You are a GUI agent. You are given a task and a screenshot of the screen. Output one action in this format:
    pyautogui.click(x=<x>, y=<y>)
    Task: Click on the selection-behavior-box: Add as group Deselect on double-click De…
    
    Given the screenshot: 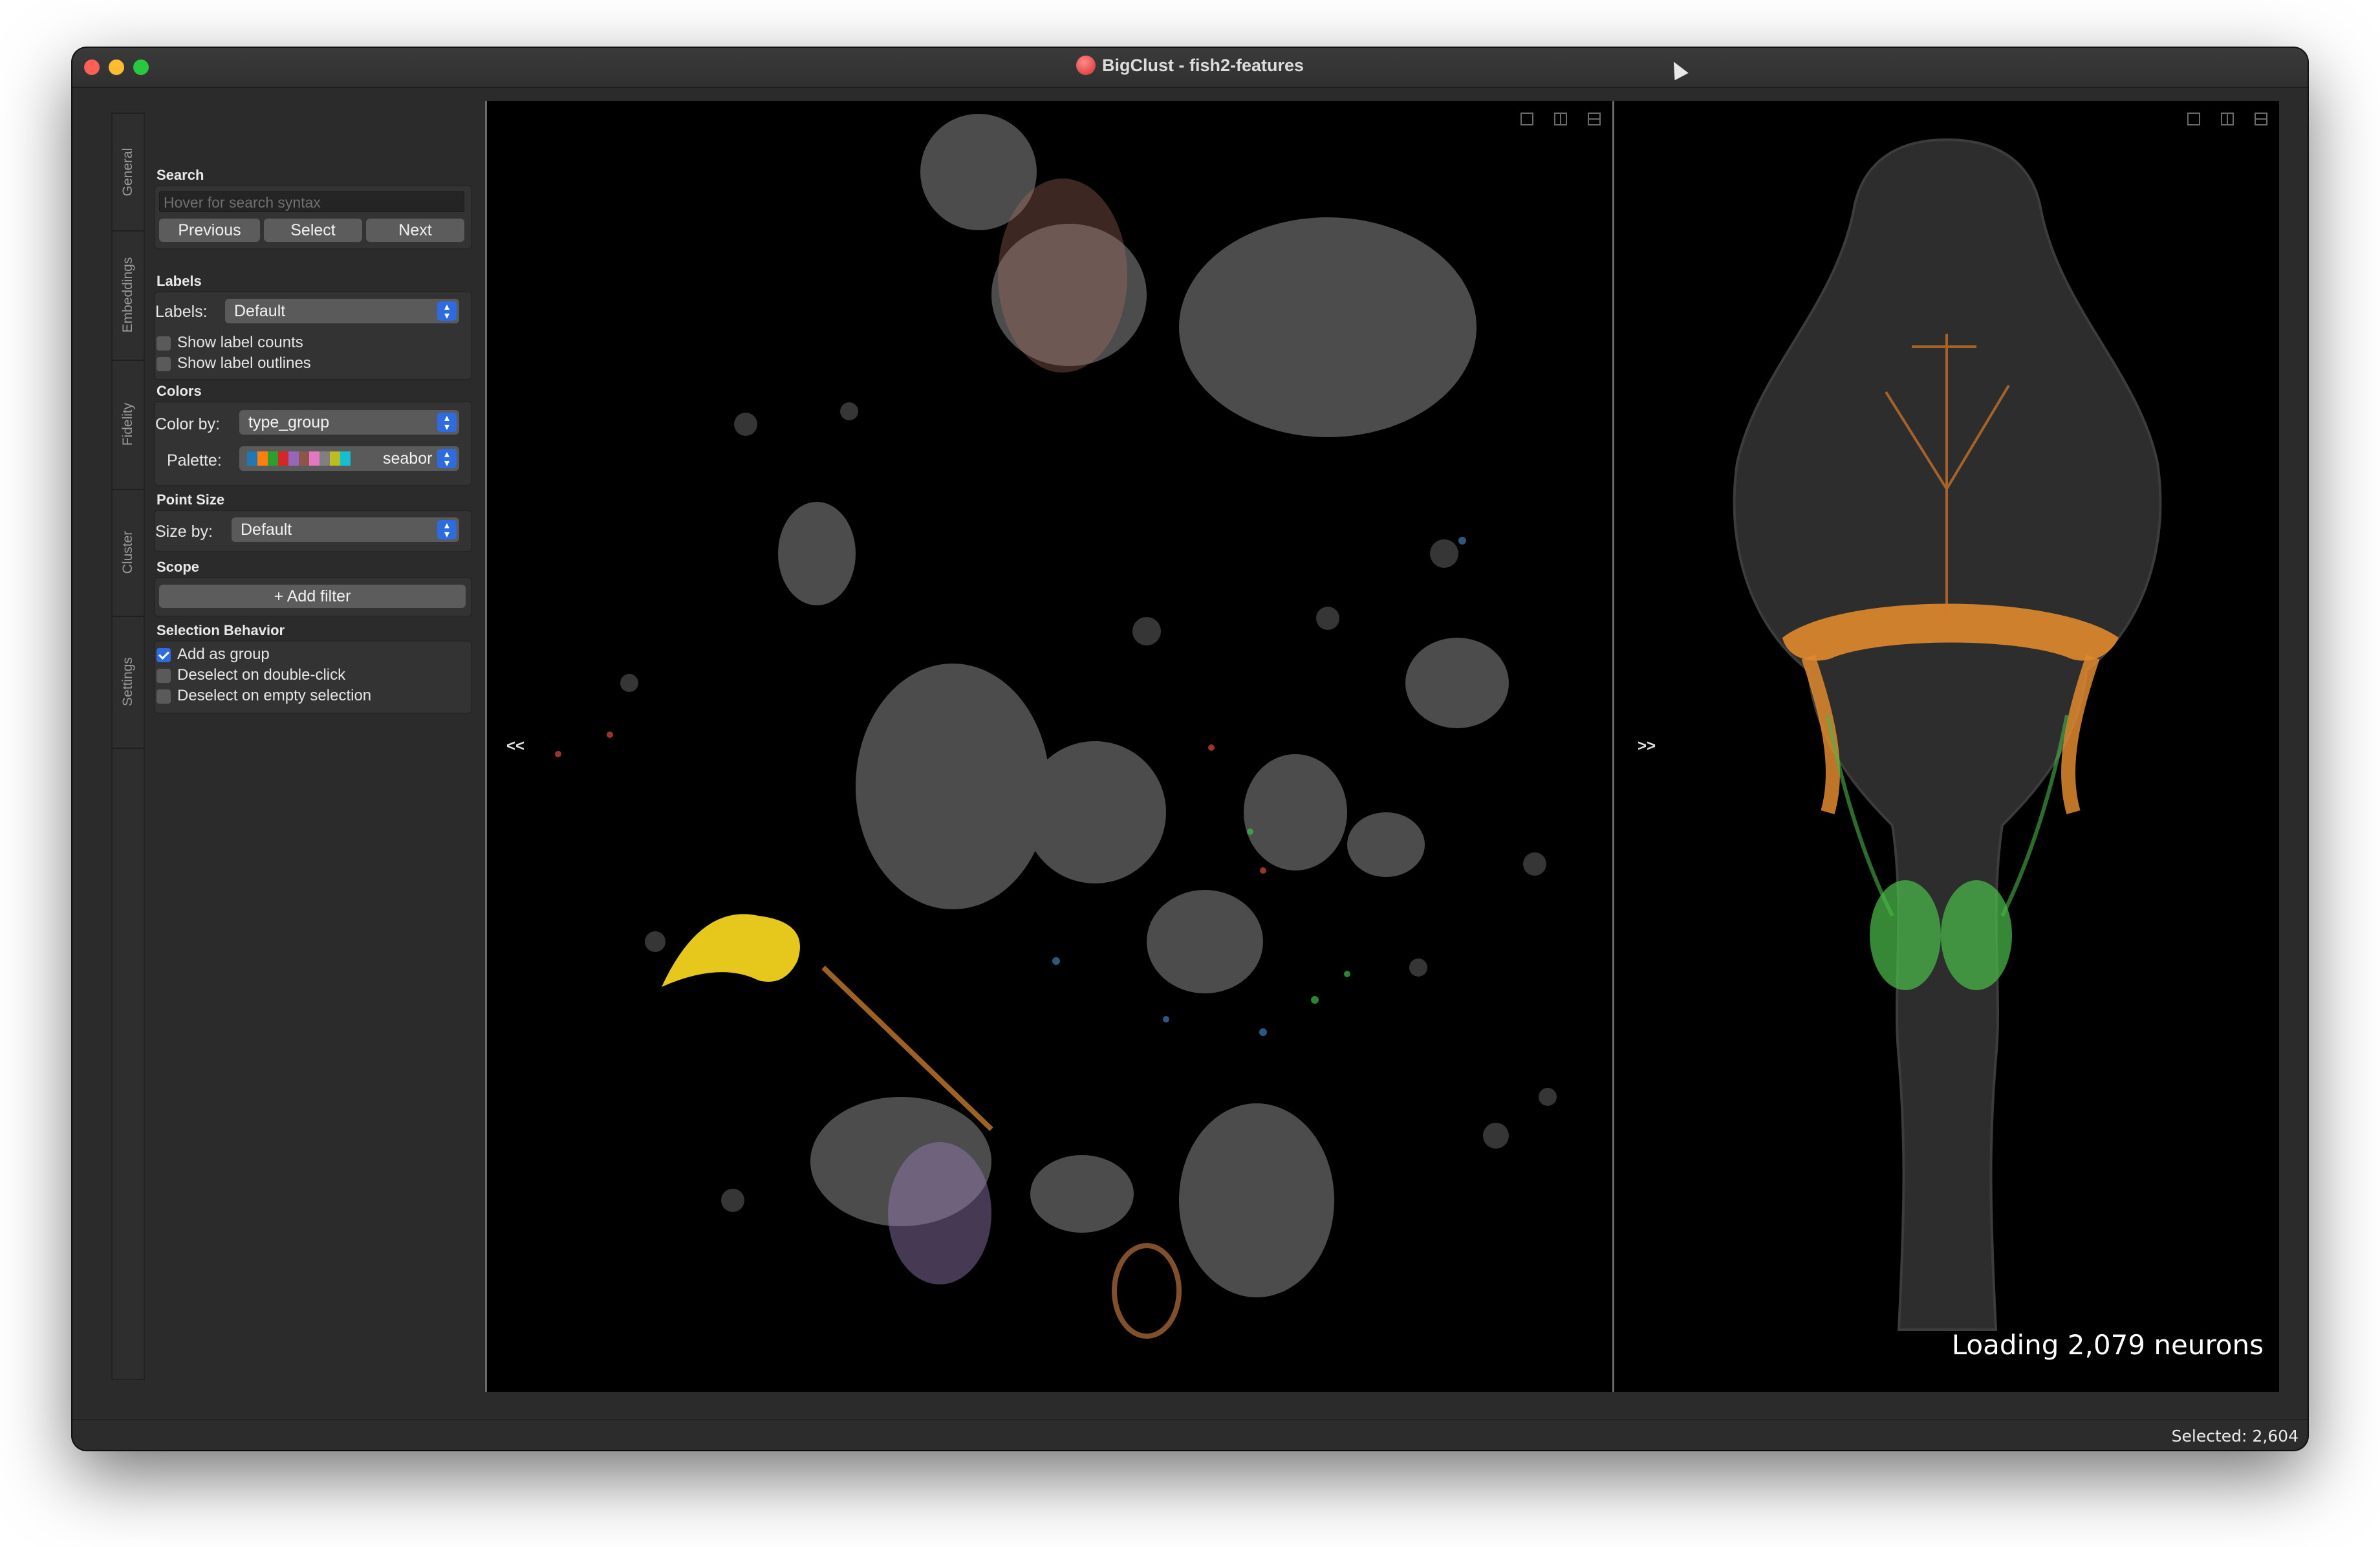 What is the action you would take?
    pyautogui.click(x=313, y=677)
    